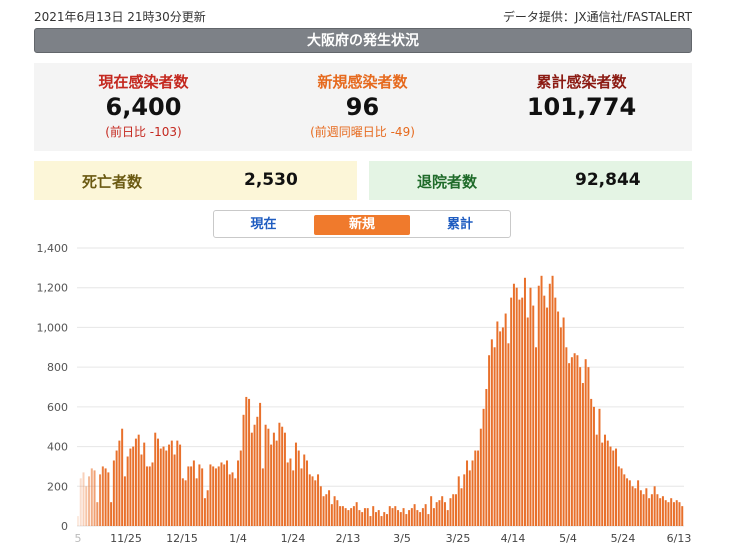 The image size is (732, 547). Describe the element at coordinates (57, 407) in the screenshot. I see `y-tick-label: 600` at that location.